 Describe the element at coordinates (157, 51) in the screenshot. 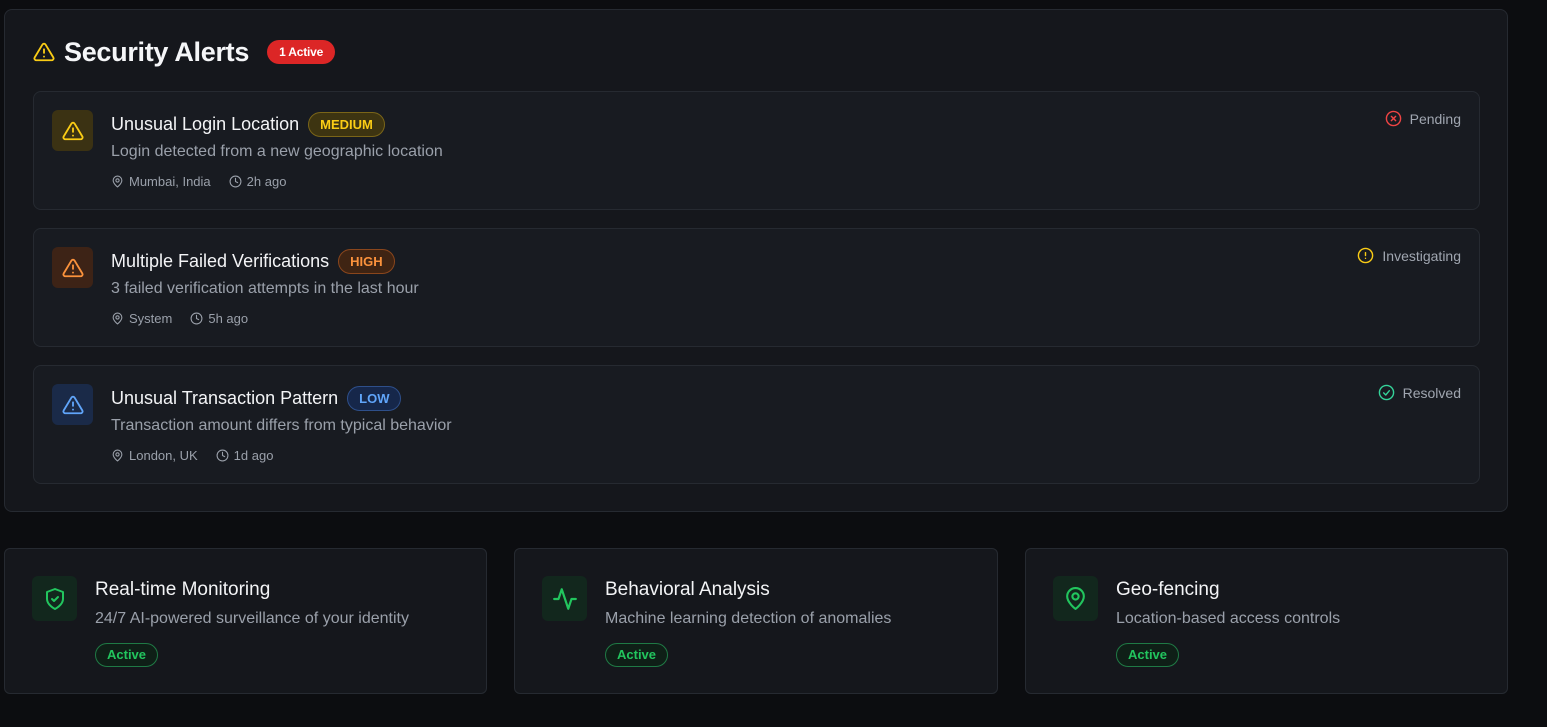

I see `panel-title: Security Alerts` at that location.